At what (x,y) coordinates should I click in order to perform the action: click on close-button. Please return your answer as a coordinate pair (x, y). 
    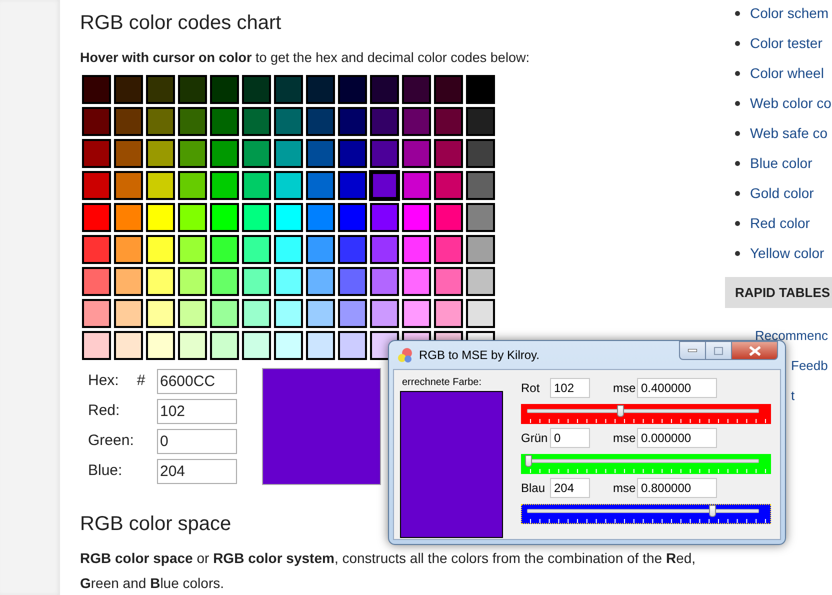
    Looking at the image, I should click on (755, 350).